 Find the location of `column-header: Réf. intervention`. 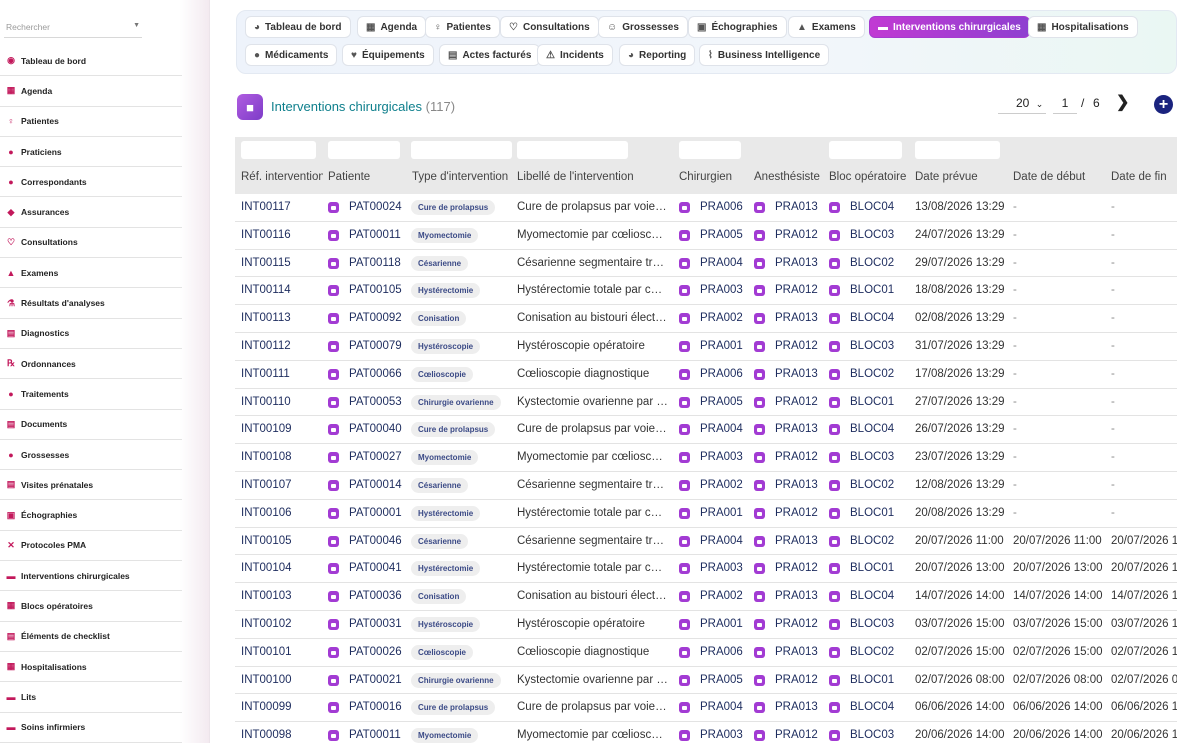

column-header: Réf. intervention is located at coordinates (282, 177).